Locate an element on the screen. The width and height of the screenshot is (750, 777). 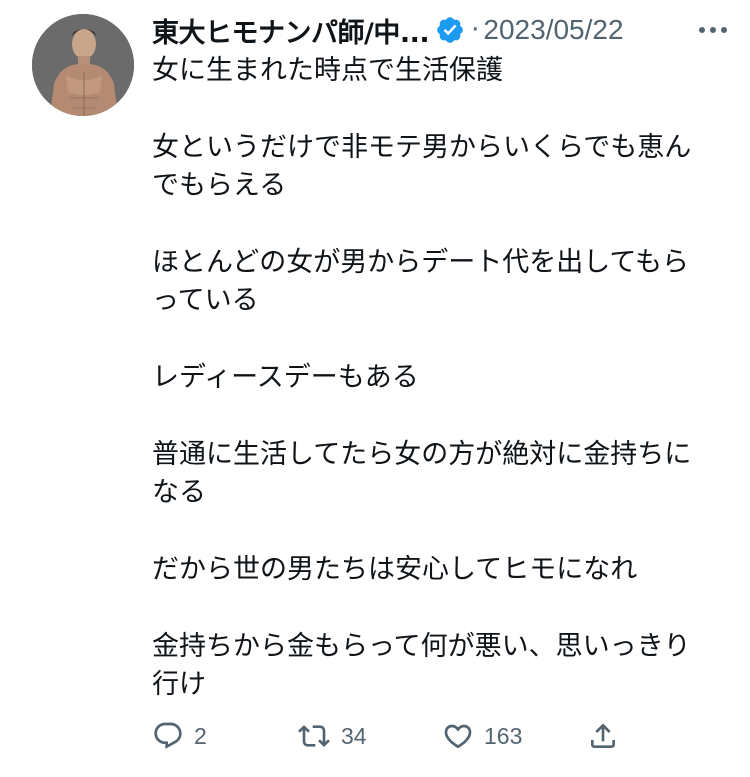
text-line: ほとんどの女が男からデート代を出してもら is located at coordinates (421, 262).